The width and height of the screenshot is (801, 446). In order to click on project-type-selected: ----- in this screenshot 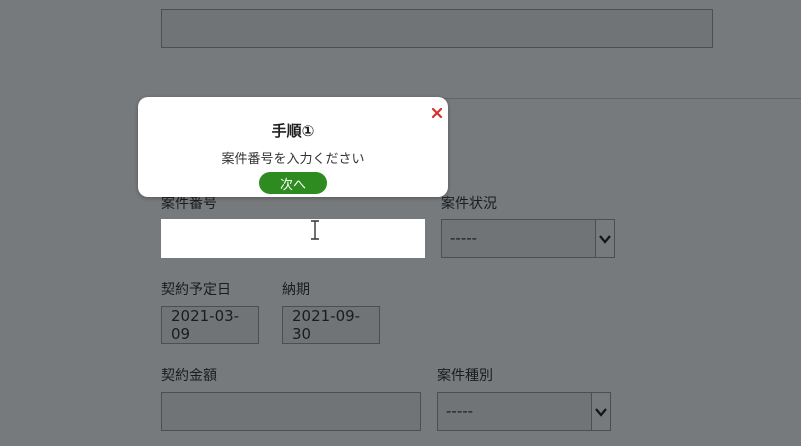, I will do `click(460, 411)`.